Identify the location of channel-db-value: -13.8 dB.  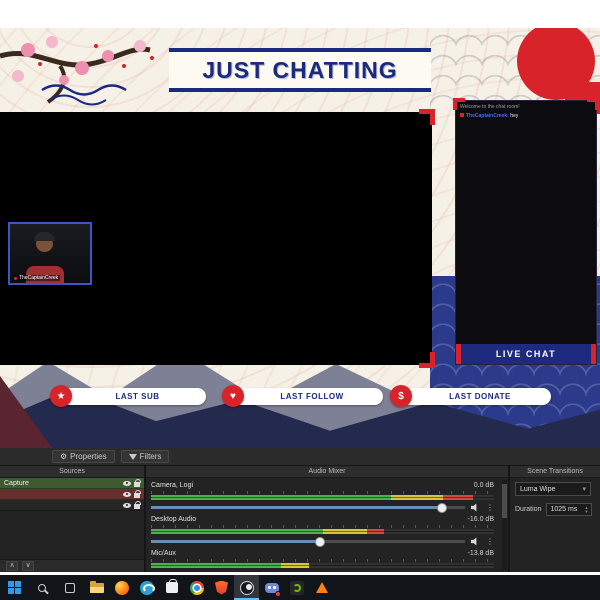
(480, 553).